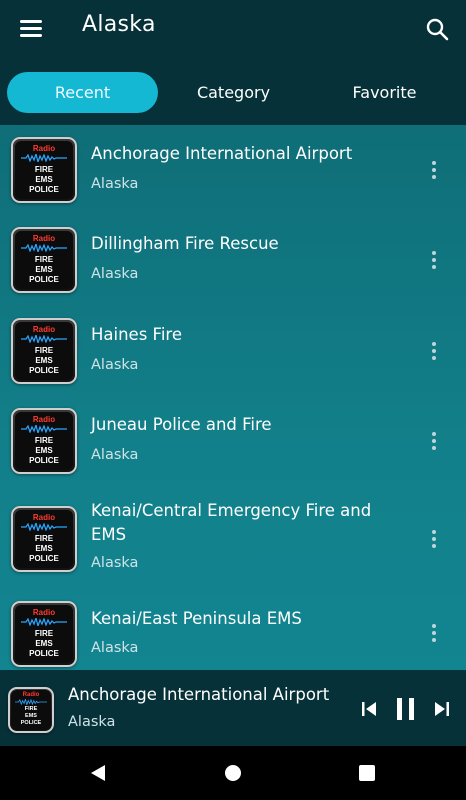 This screenshot has width=466, height=800. I want to click on station-name: Kenai/Central Emergency Fire and EMS, so click(231, 522).